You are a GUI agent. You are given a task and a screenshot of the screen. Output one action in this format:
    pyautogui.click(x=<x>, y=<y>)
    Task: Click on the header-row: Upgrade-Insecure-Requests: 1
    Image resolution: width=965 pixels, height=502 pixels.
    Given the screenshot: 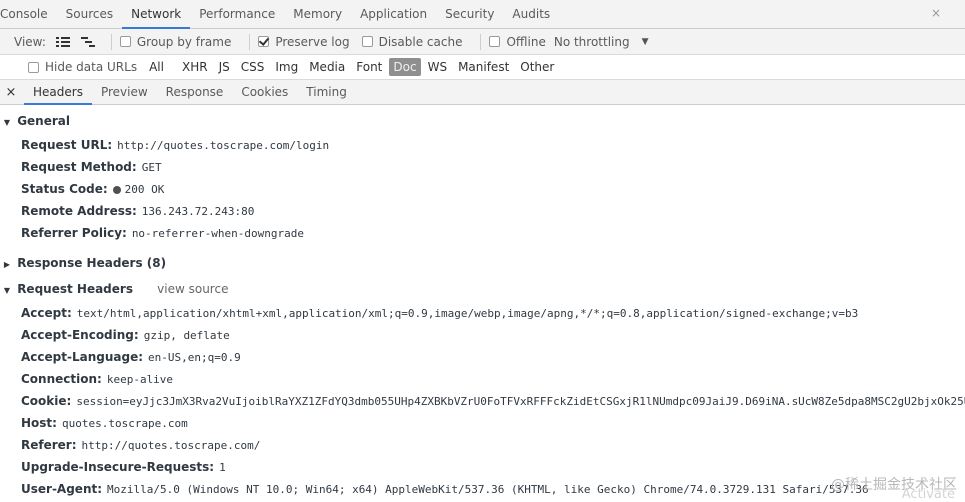 What is the action you would take?
    pyautogui.click(x=123, y=467)
    